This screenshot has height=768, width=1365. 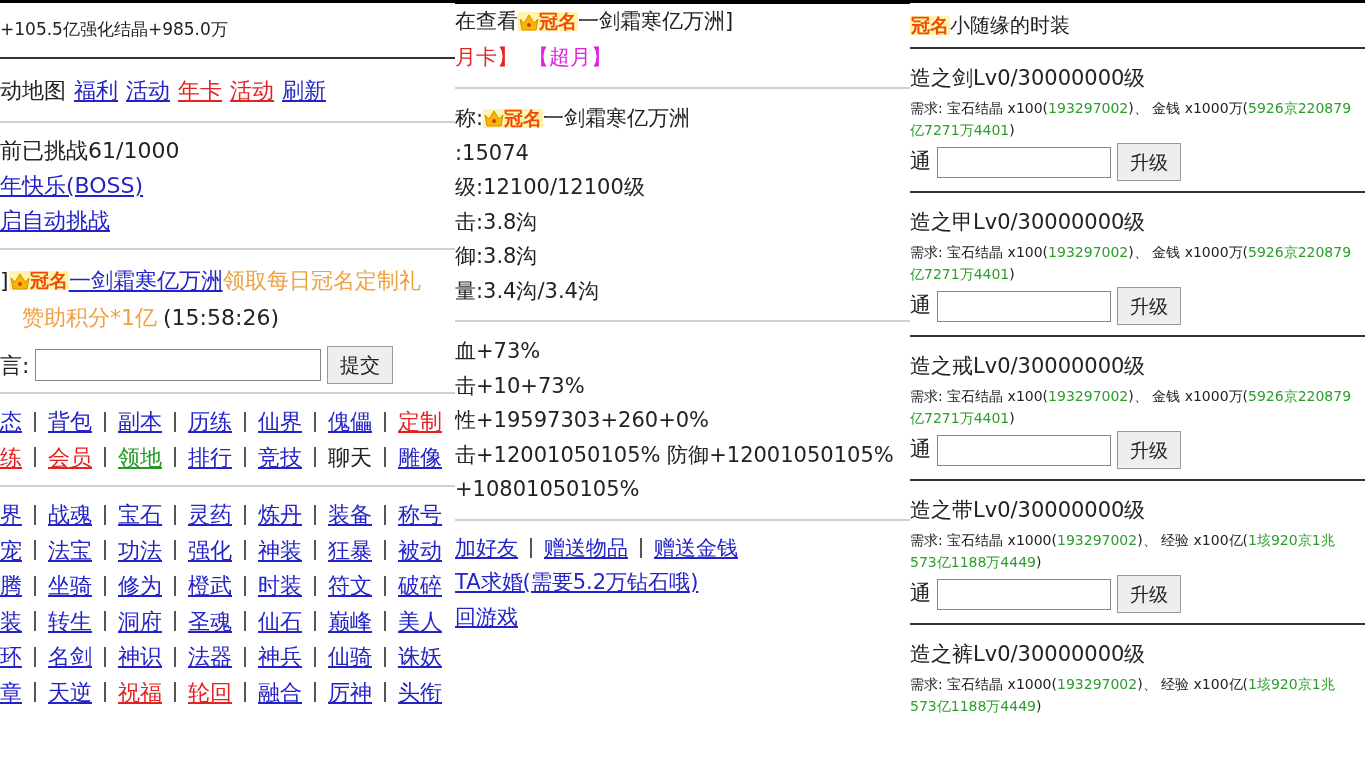 I want to click on title-name: 一剑霜寒亿万洲, so click(x=617, y=118).